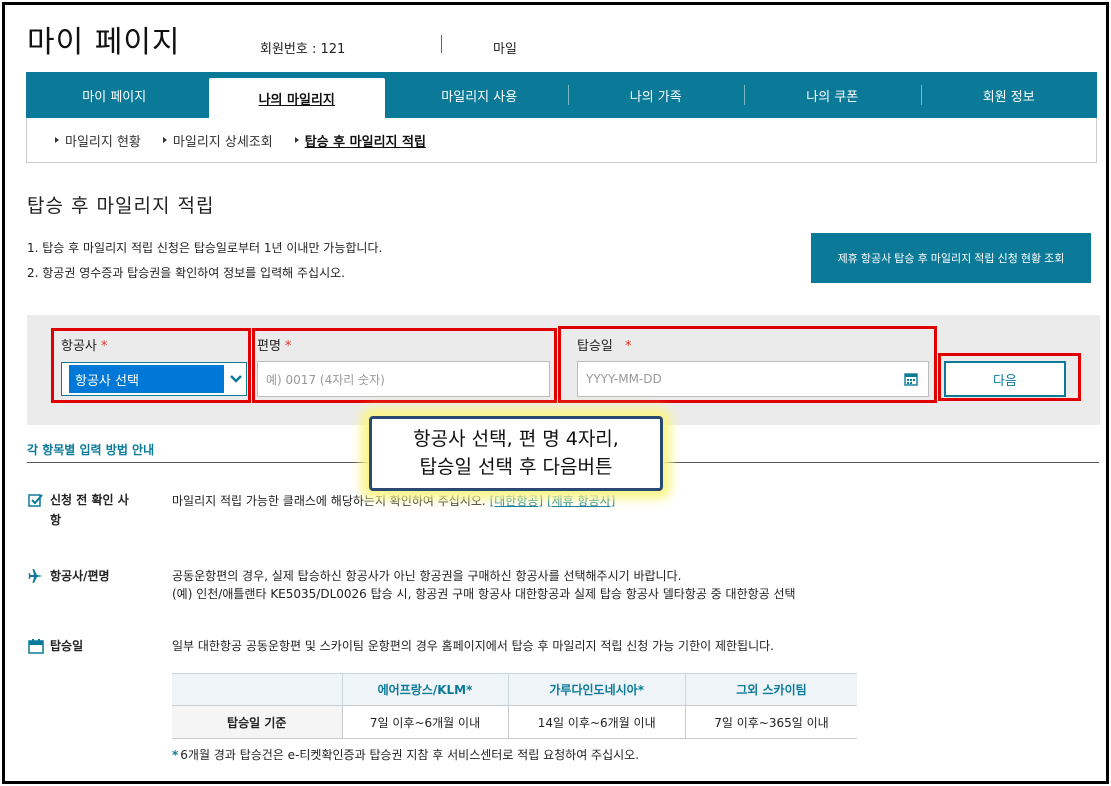  What do you see at coordinates (403, 379) in the screenshot?
I see `flight-number-input: 예) 0017 (4자리 숫자)` at bounding box center [403, 379].